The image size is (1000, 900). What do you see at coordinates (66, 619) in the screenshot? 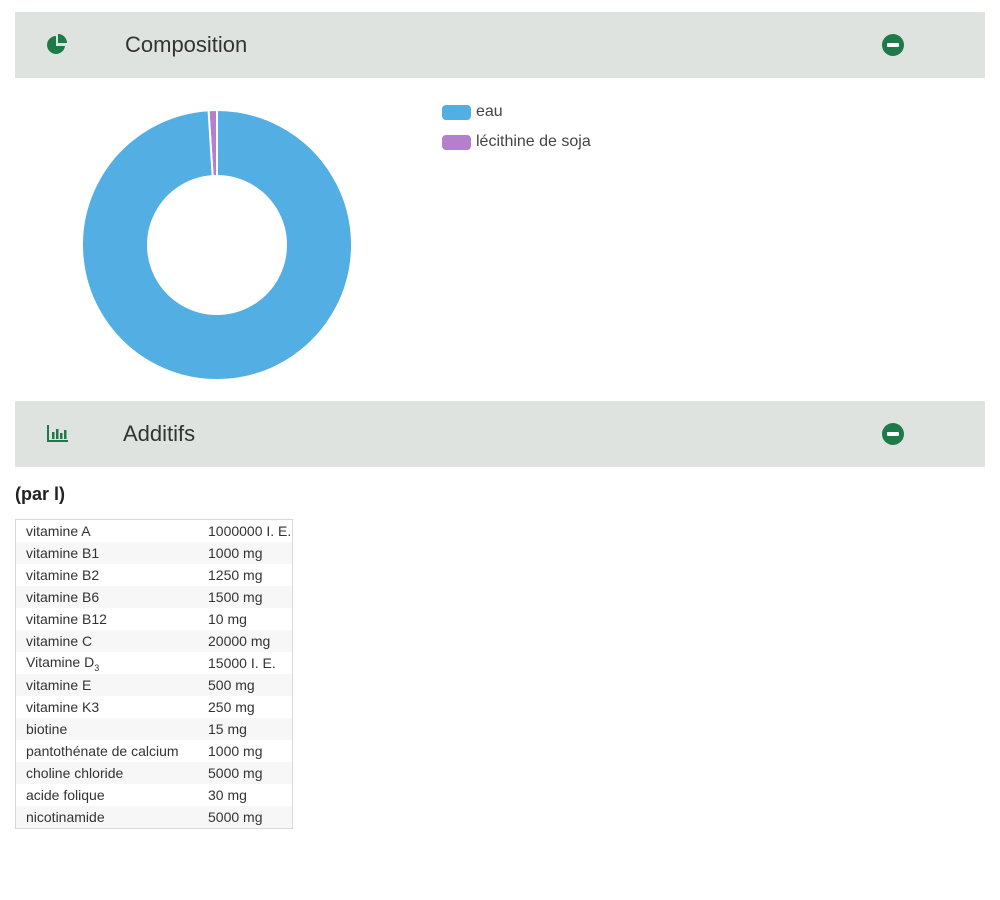
I see `additive-name: vitamine B12` at bounding box center [66, 619].